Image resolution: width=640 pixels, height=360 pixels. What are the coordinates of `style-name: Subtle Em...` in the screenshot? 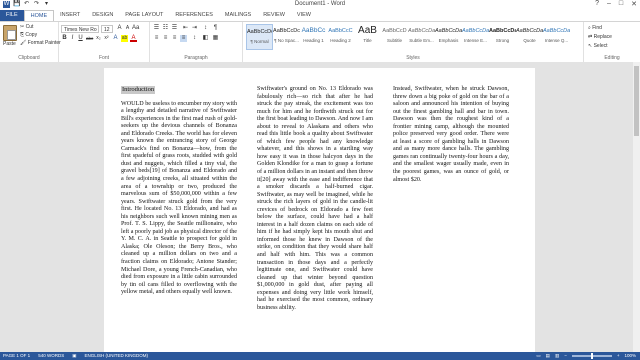 It's located at (421, 40).